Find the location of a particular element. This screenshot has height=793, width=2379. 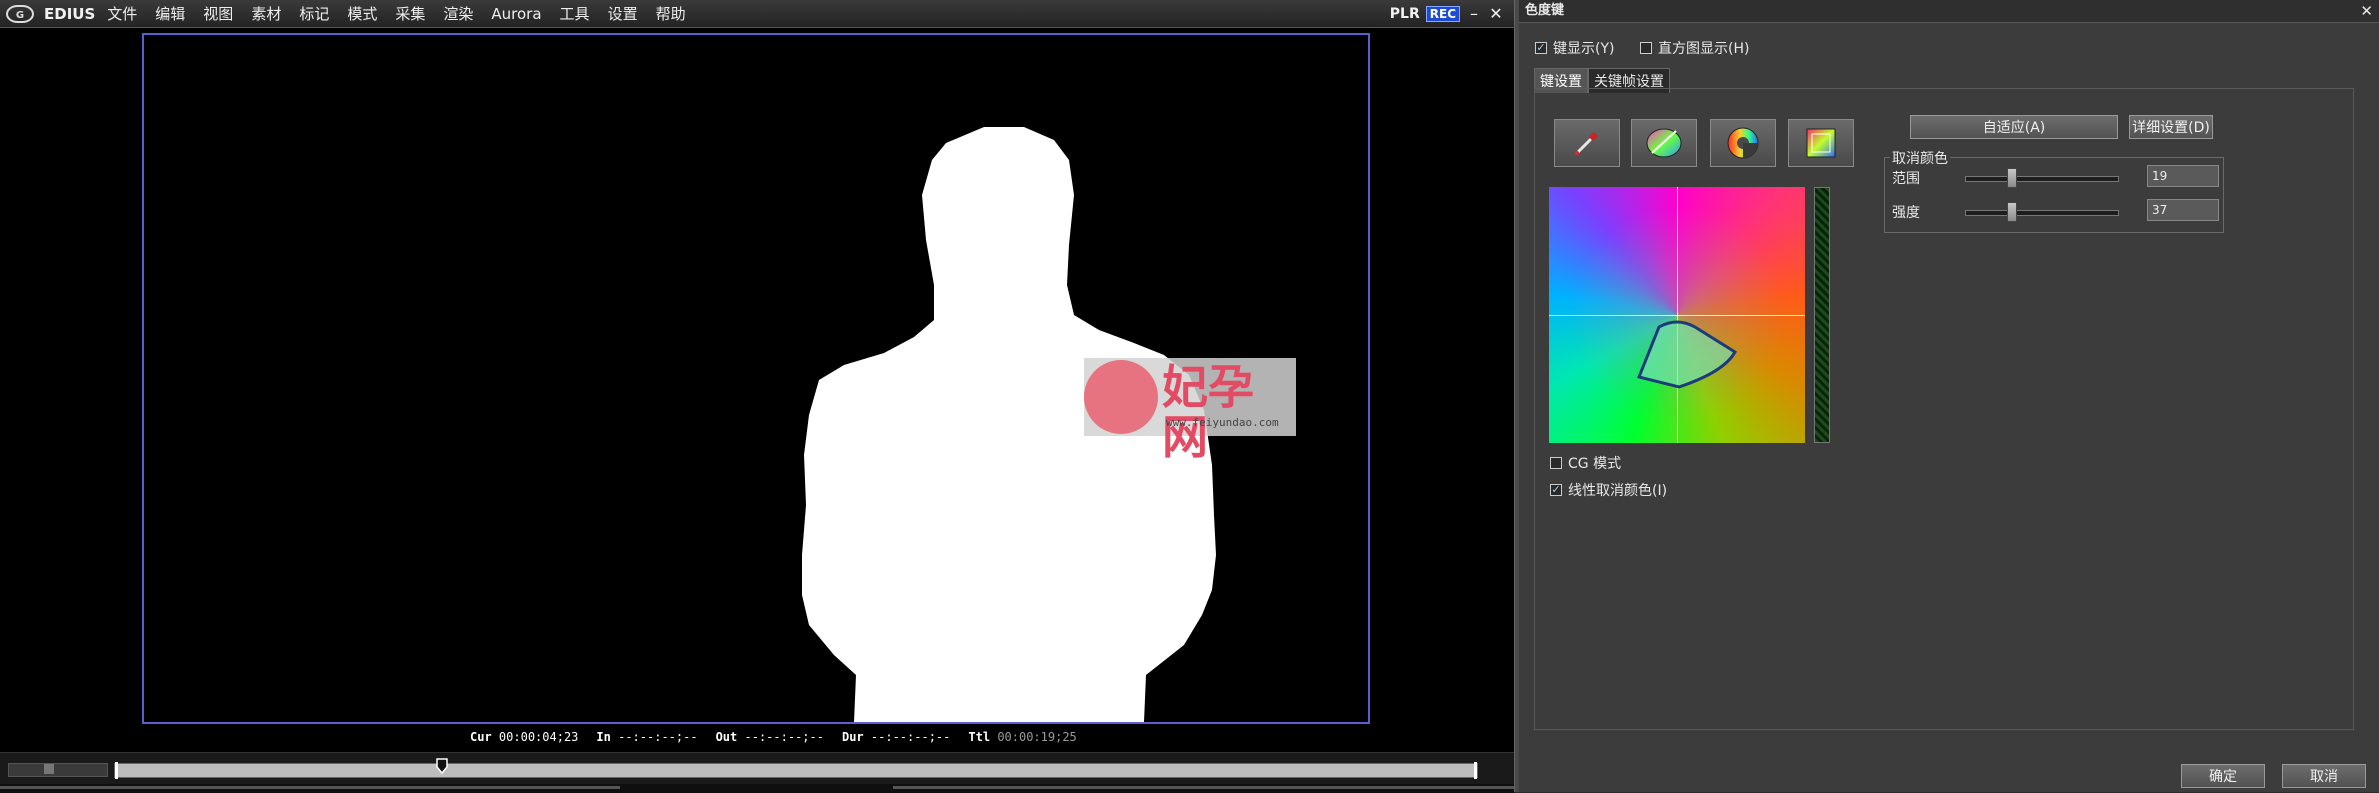

hue-wheel-icon is located at coordinates (1743, 143).